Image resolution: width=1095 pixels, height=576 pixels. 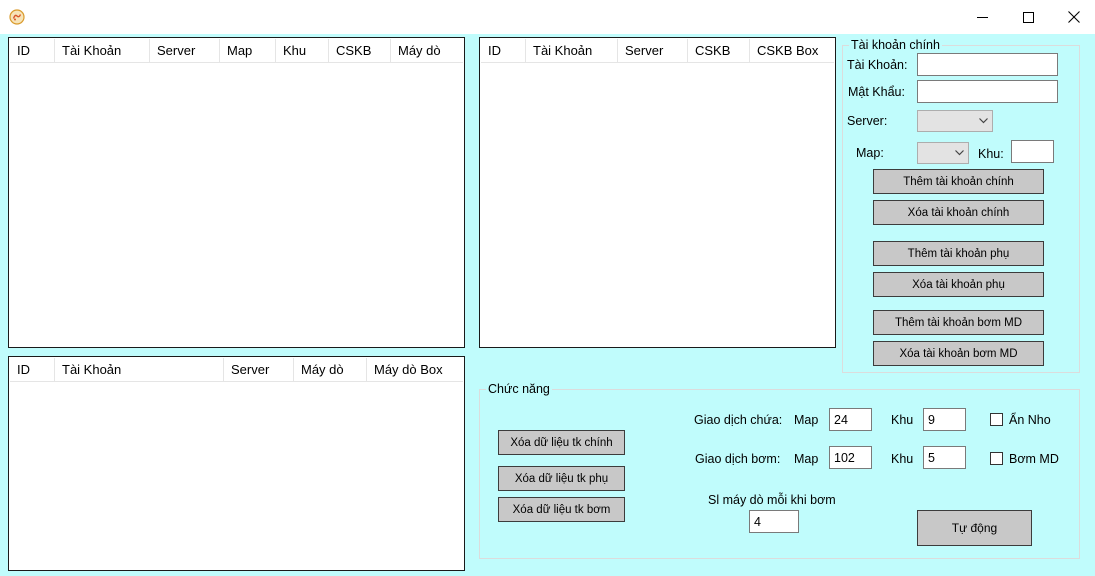 I want to click on trade-pump-label: Giao dịch bơm:, so click(x=738, y=459).